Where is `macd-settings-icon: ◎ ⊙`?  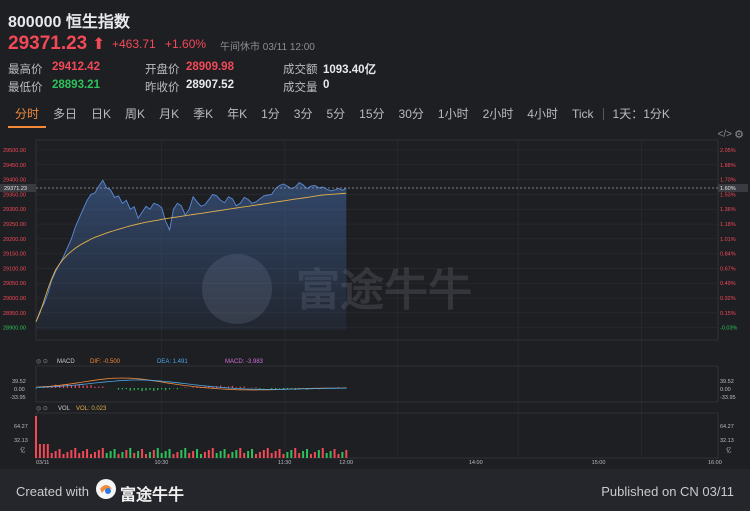
macd-settings-icon: ◎ ⊙ is located at coordinates (42, 362).